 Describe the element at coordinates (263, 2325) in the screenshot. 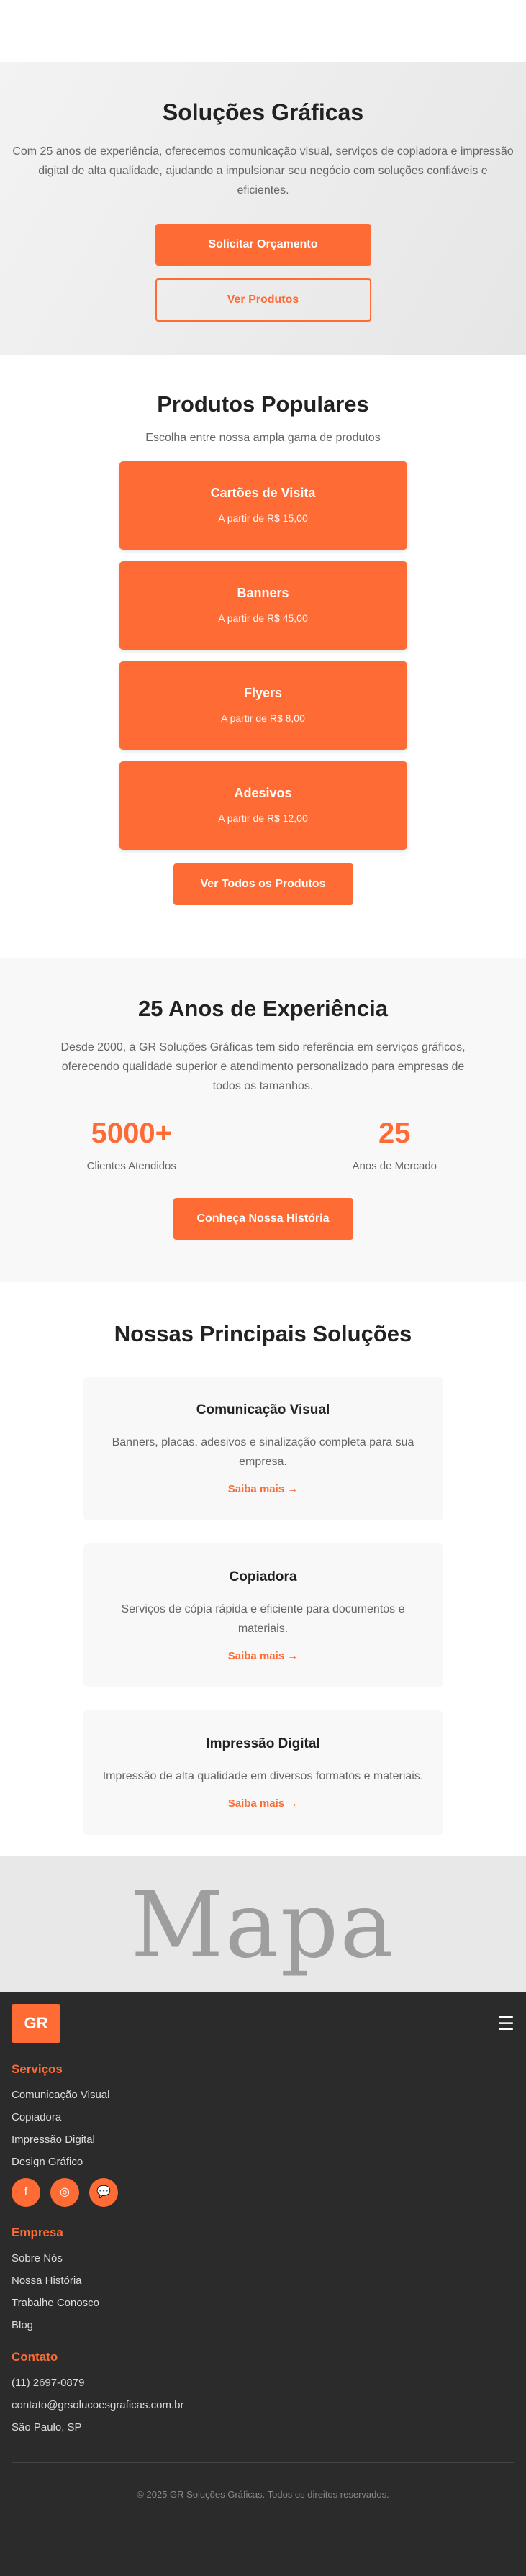

I see `footer-link-blog: Blog` at that location.